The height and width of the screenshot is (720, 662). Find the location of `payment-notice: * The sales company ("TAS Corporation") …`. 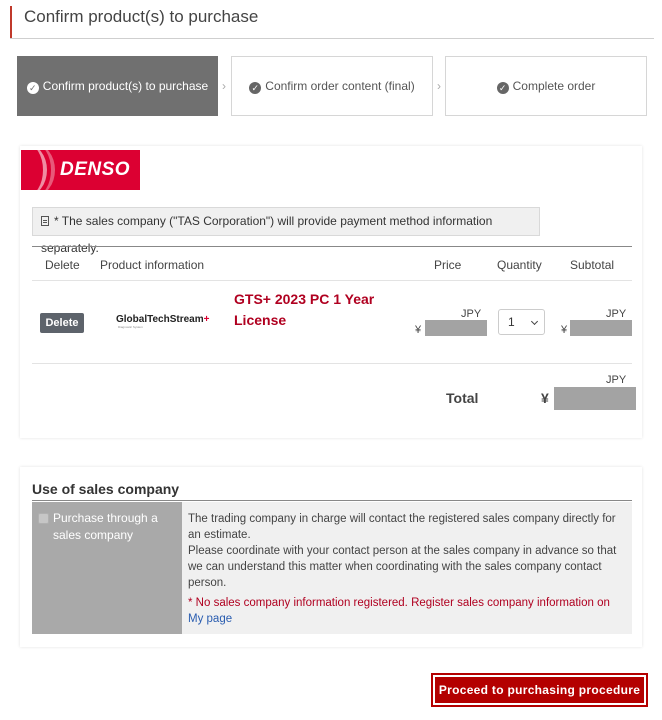

payment-notice: * The sales company ("TAS Corporation") … is located at coordinates (286, 231).